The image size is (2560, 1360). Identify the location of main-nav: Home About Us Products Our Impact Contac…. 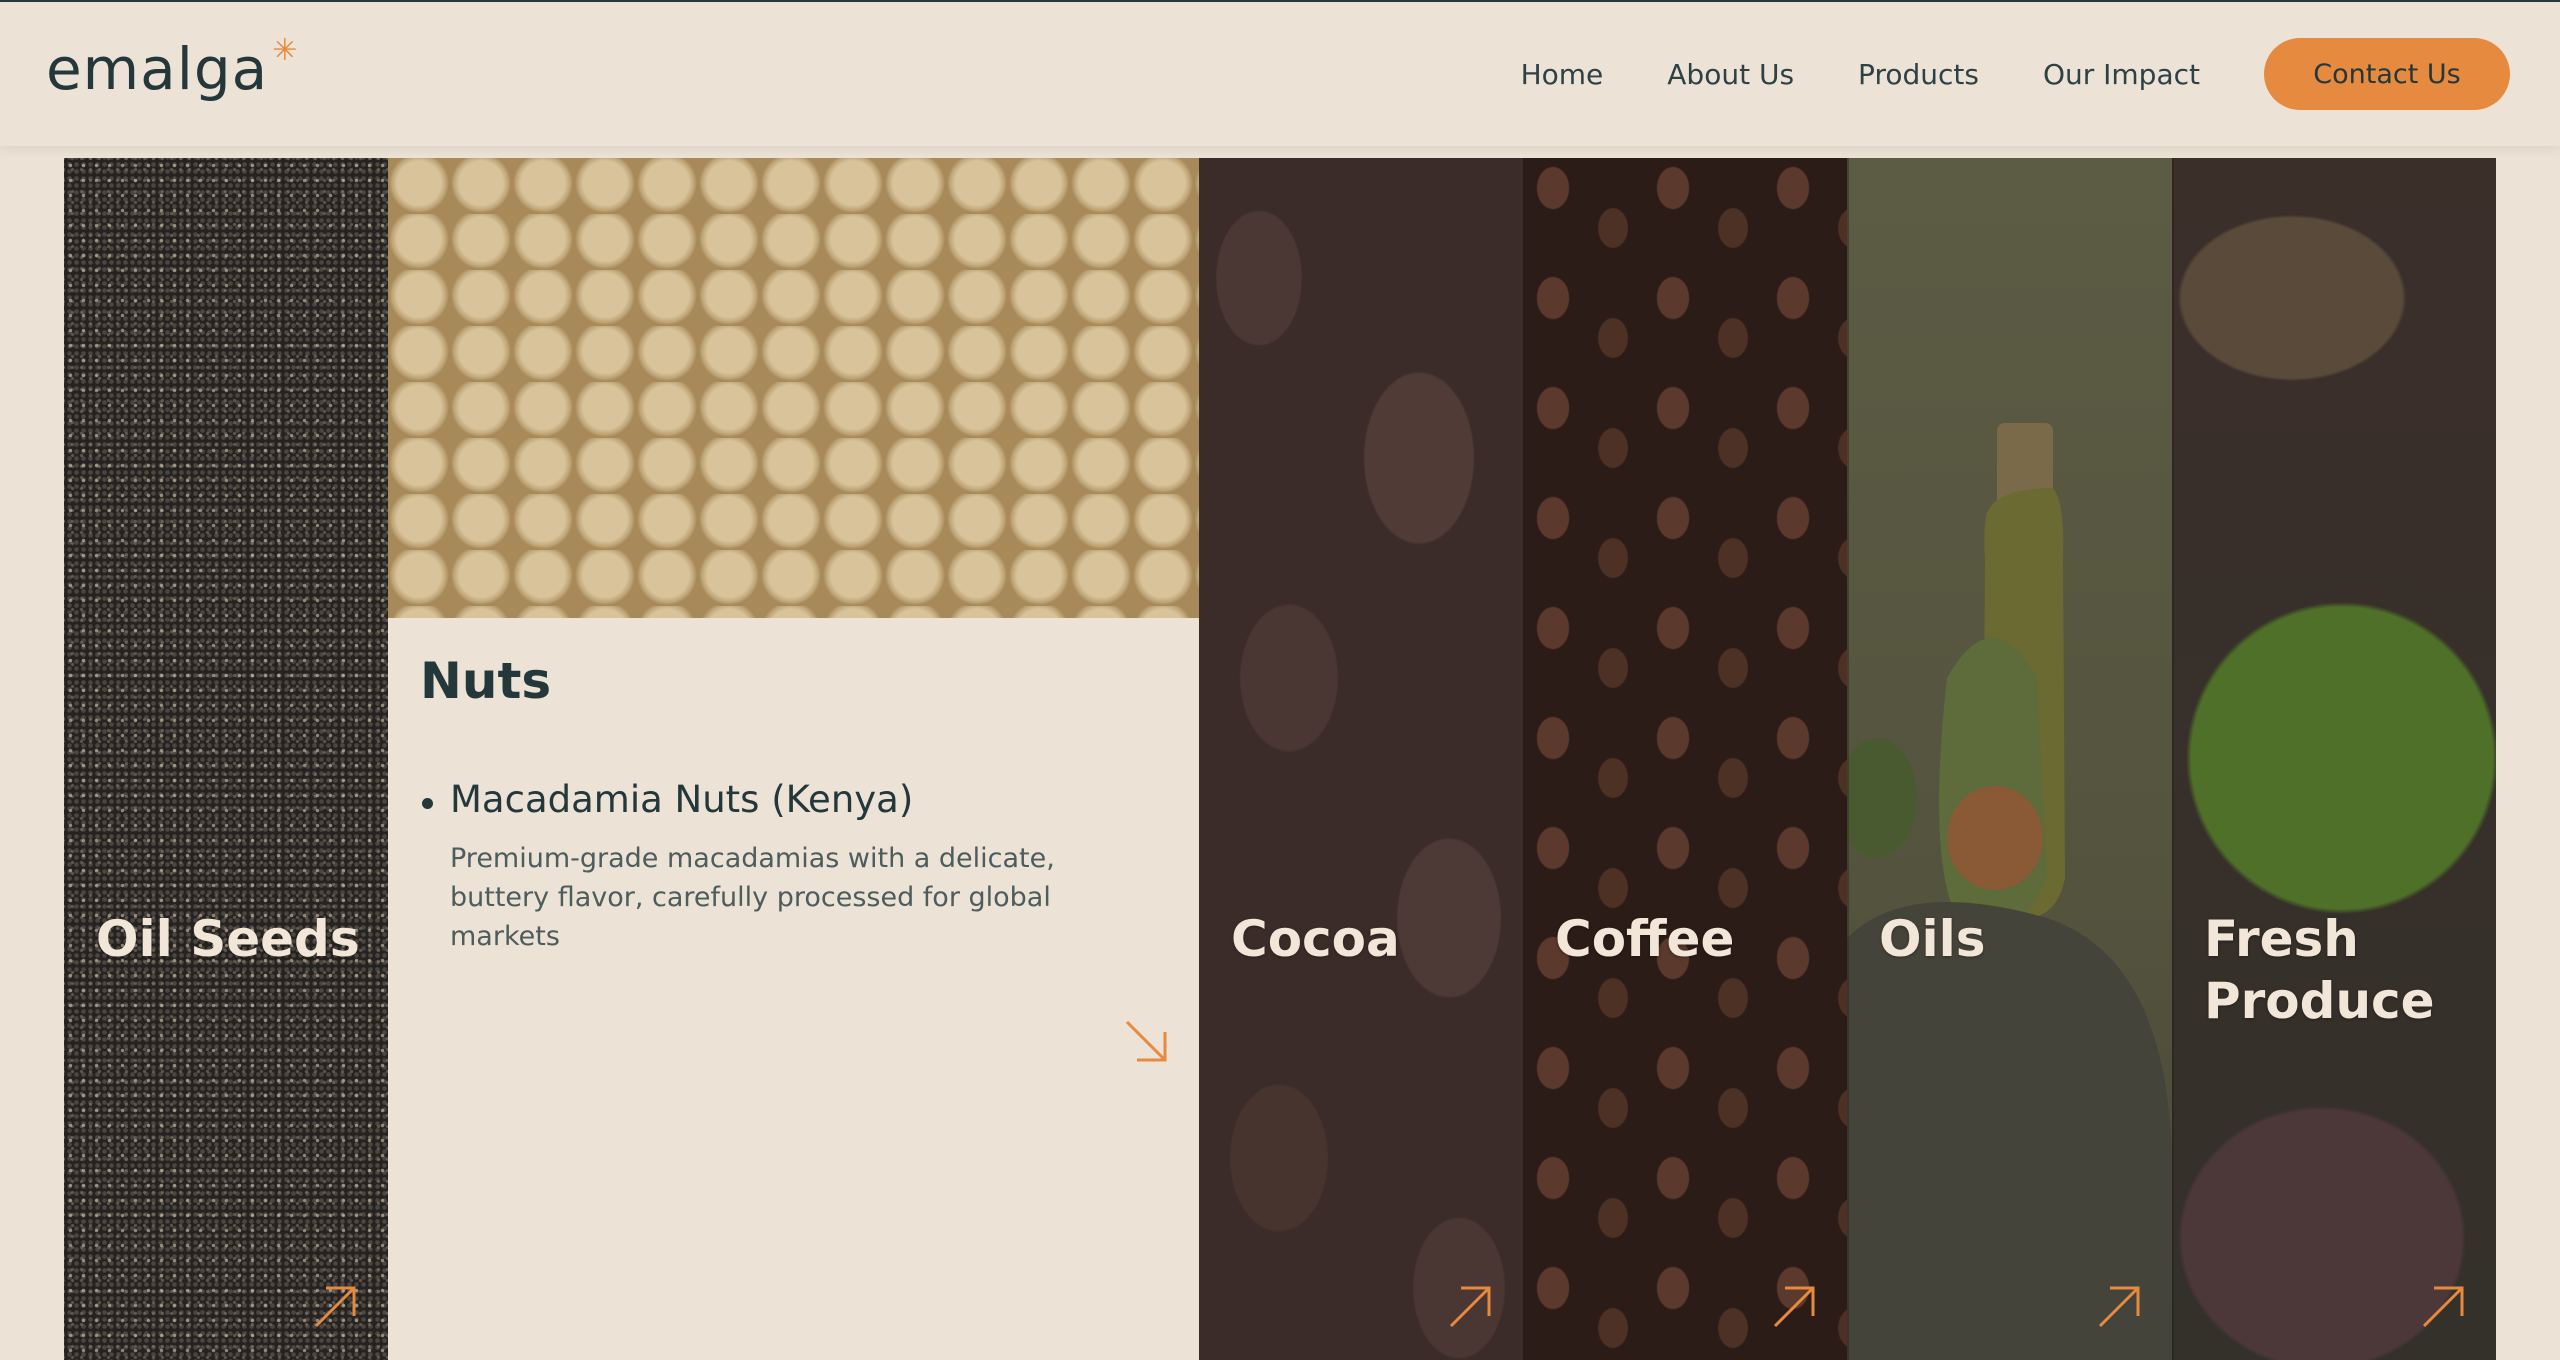
(2040, 74).